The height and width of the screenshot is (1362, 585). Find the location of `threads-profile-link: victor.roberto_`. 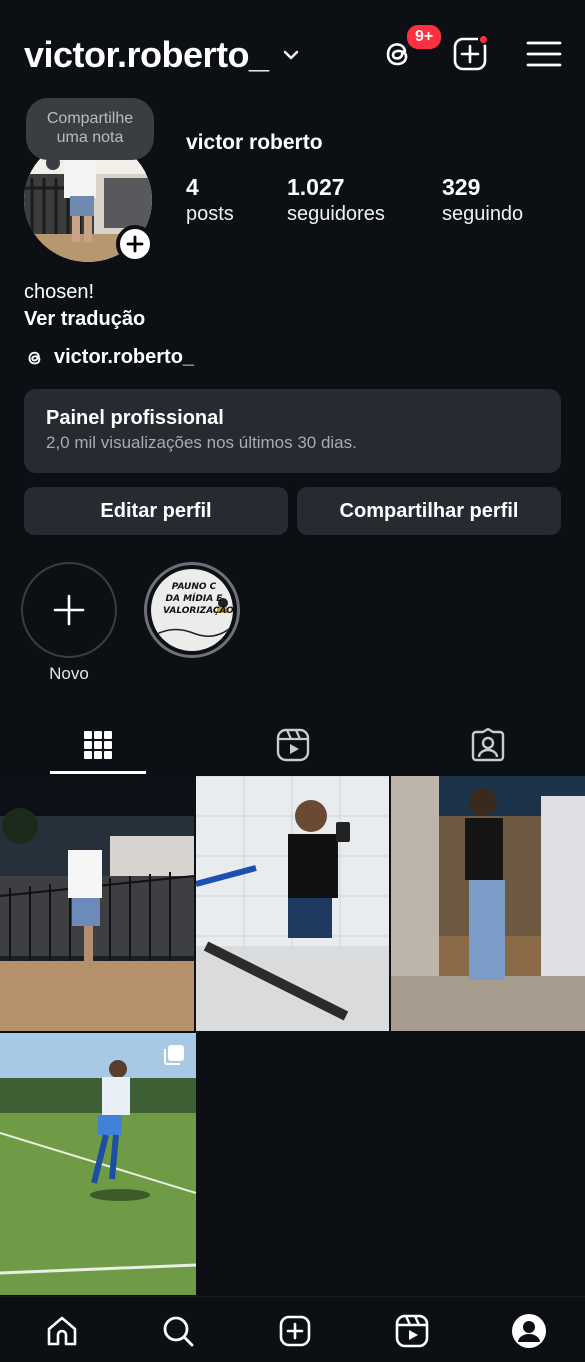

threads-profile-link: victor.roberto_ is located at coordinates (109, 357).